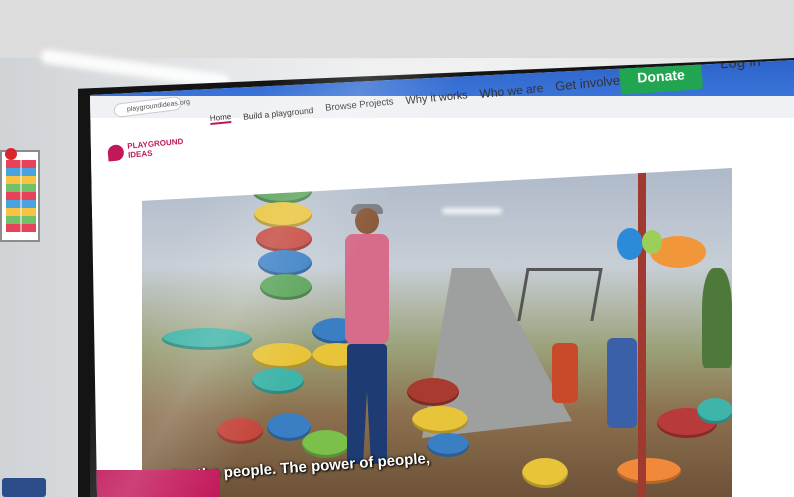  Describe the element at coordinates (220, 118) in the screenshot. I see `nav-home: Home` at that location.